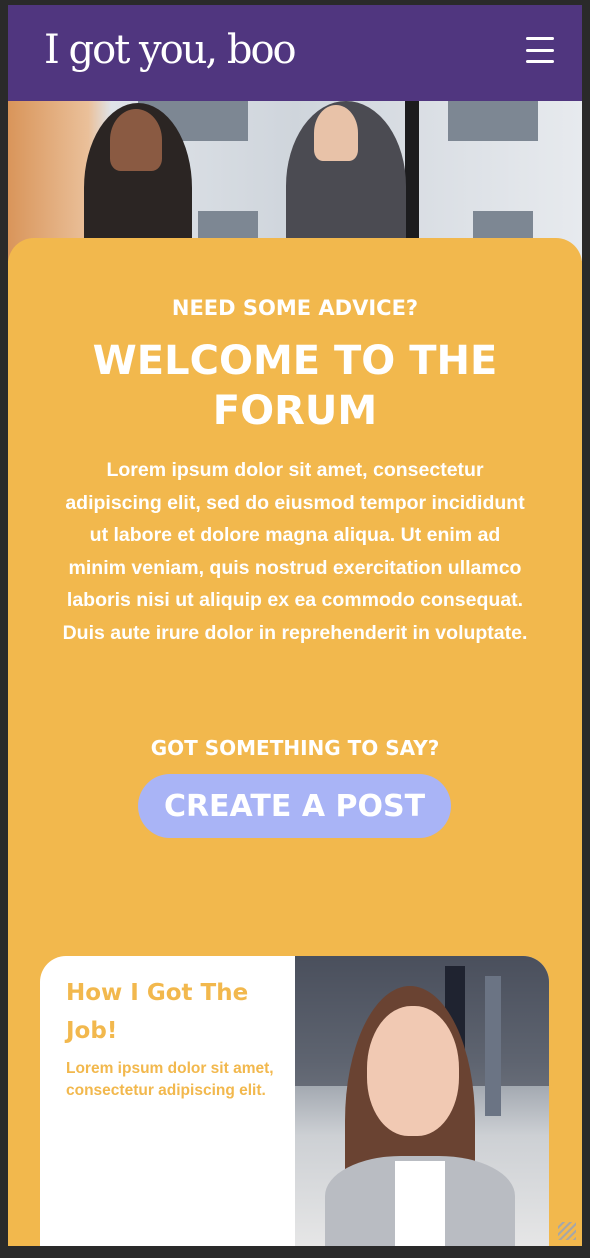 This screenshot has width=590, height=1258. Describe the element at coordinates (136, 140) in the screenshot. I see `person-left-face` at that location.